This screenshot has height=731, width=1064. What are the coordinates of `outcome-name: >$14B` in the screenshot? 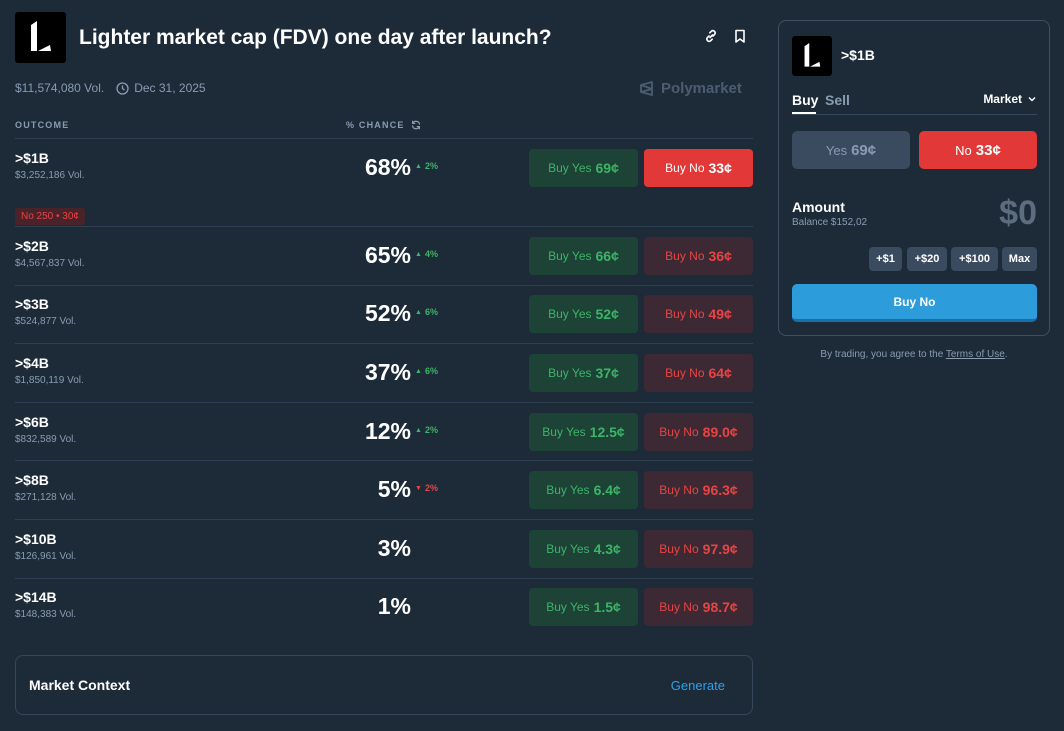 It's located at (36, 597).